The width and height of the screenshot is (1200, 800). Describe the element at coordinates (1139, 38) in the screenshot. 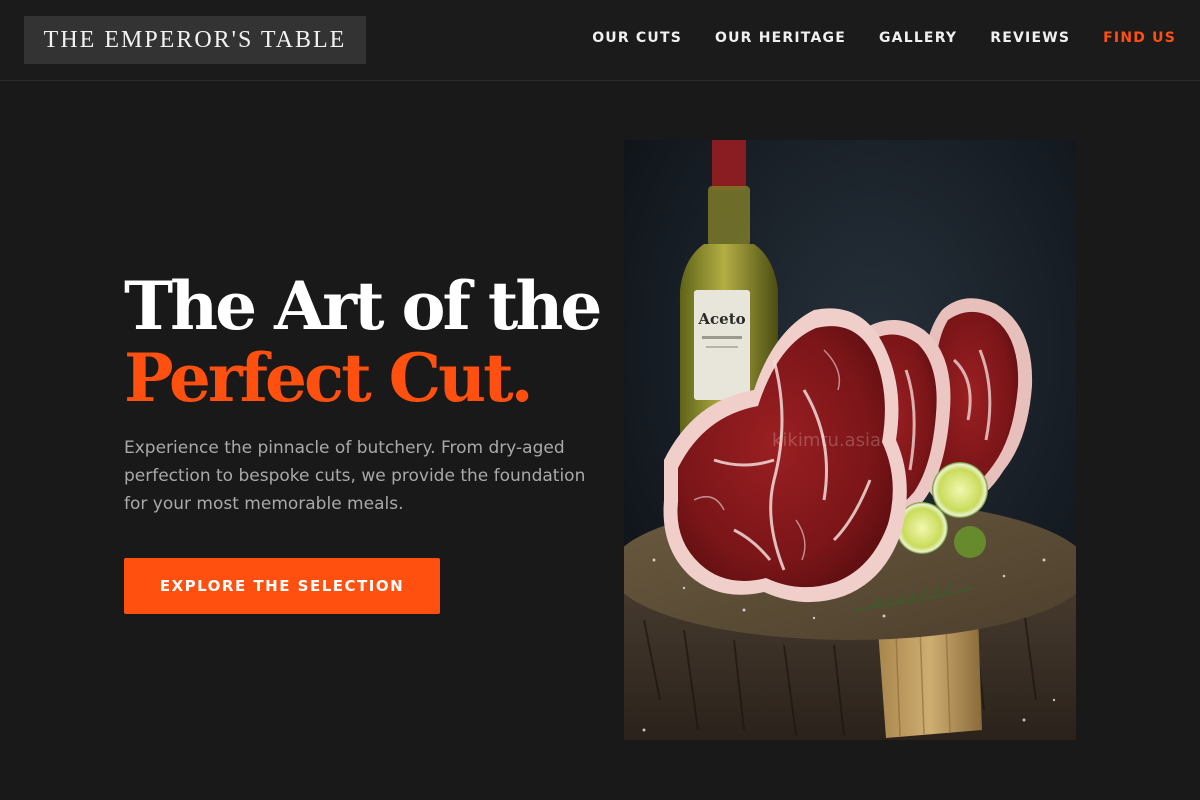

I see `nav-find-us: FIND US` at that location.